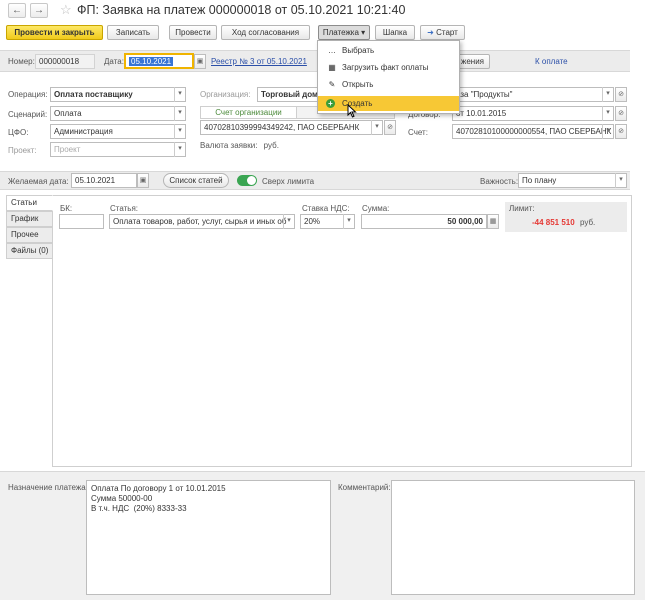 The image size is (645, 600). What do you see at coordinates (65, 61) in the screenshot?
I see `number-field: 000000018` at bounding box center [65, 61].